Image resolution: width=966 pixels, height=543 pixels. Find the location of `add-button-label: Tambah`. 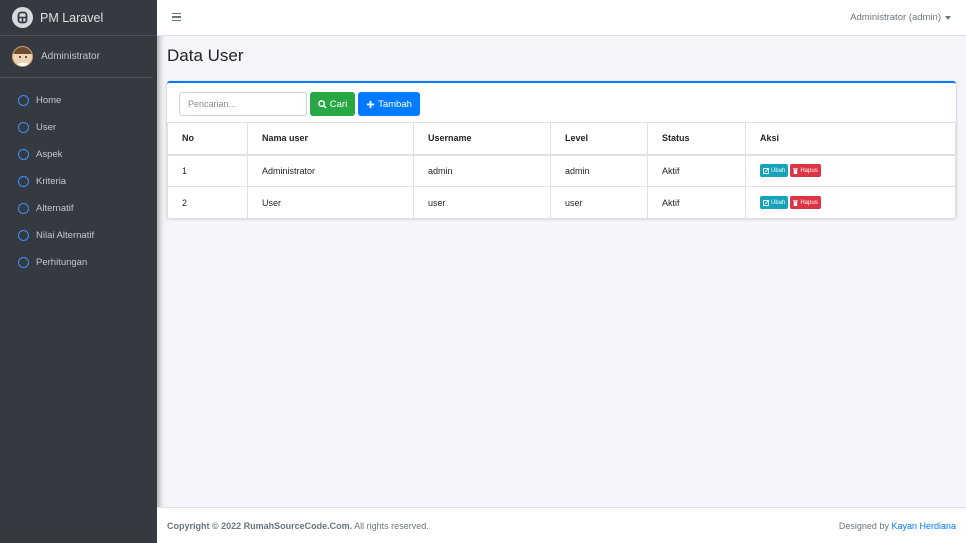

add-button-label: Tambah is located at coordinates (395, 104).